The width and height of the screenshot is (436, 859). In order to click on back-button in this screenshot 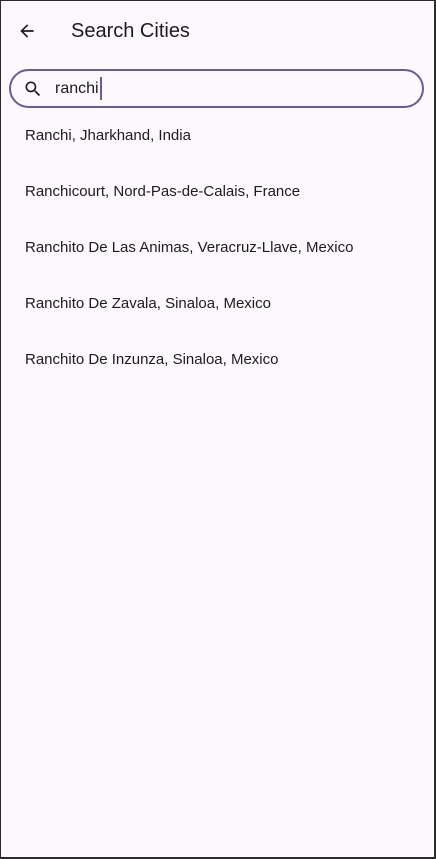, I will do `click(27, 31)`.